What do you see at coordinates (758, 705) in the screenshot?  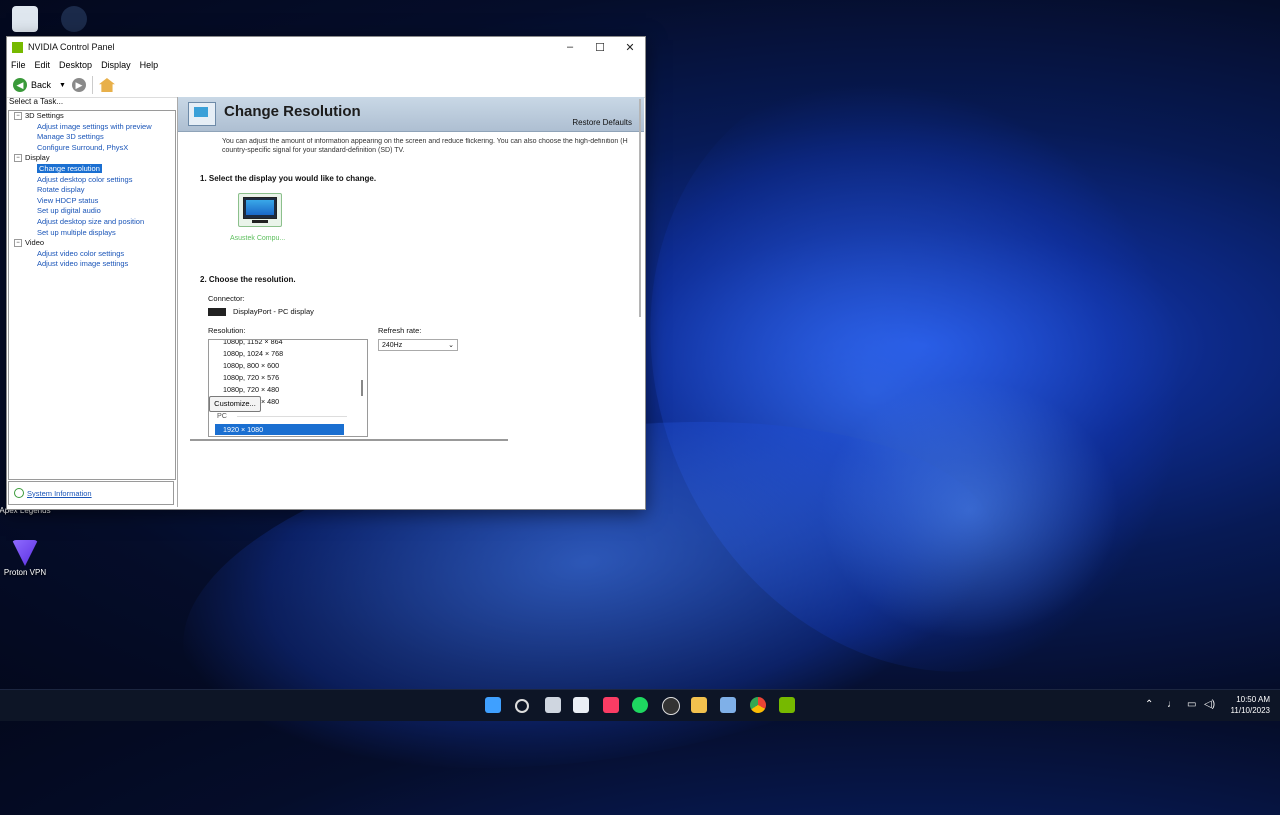 I see `chrome-icon` at bounding box center [758, 705].